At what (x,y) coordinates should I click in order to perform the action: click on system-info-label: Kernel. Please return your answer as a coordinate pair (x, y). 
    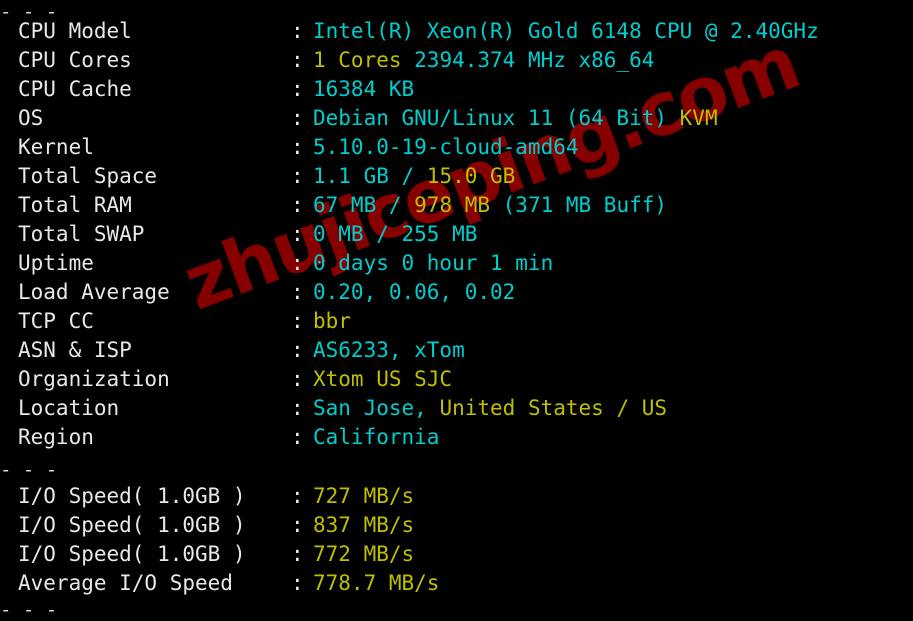
    Looking at the image, I should click on (56, 147).